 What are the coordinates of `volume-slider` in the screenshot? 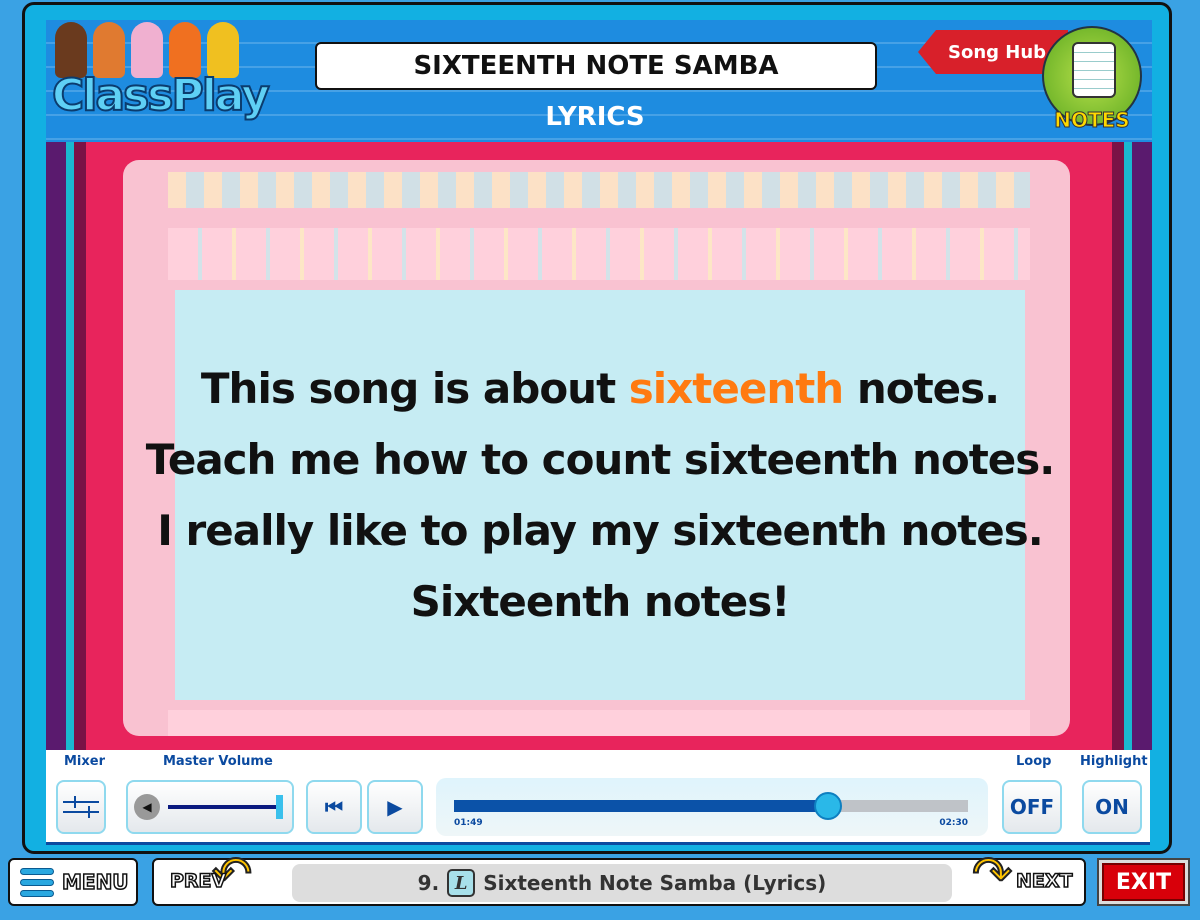 It's located at (225, 807).